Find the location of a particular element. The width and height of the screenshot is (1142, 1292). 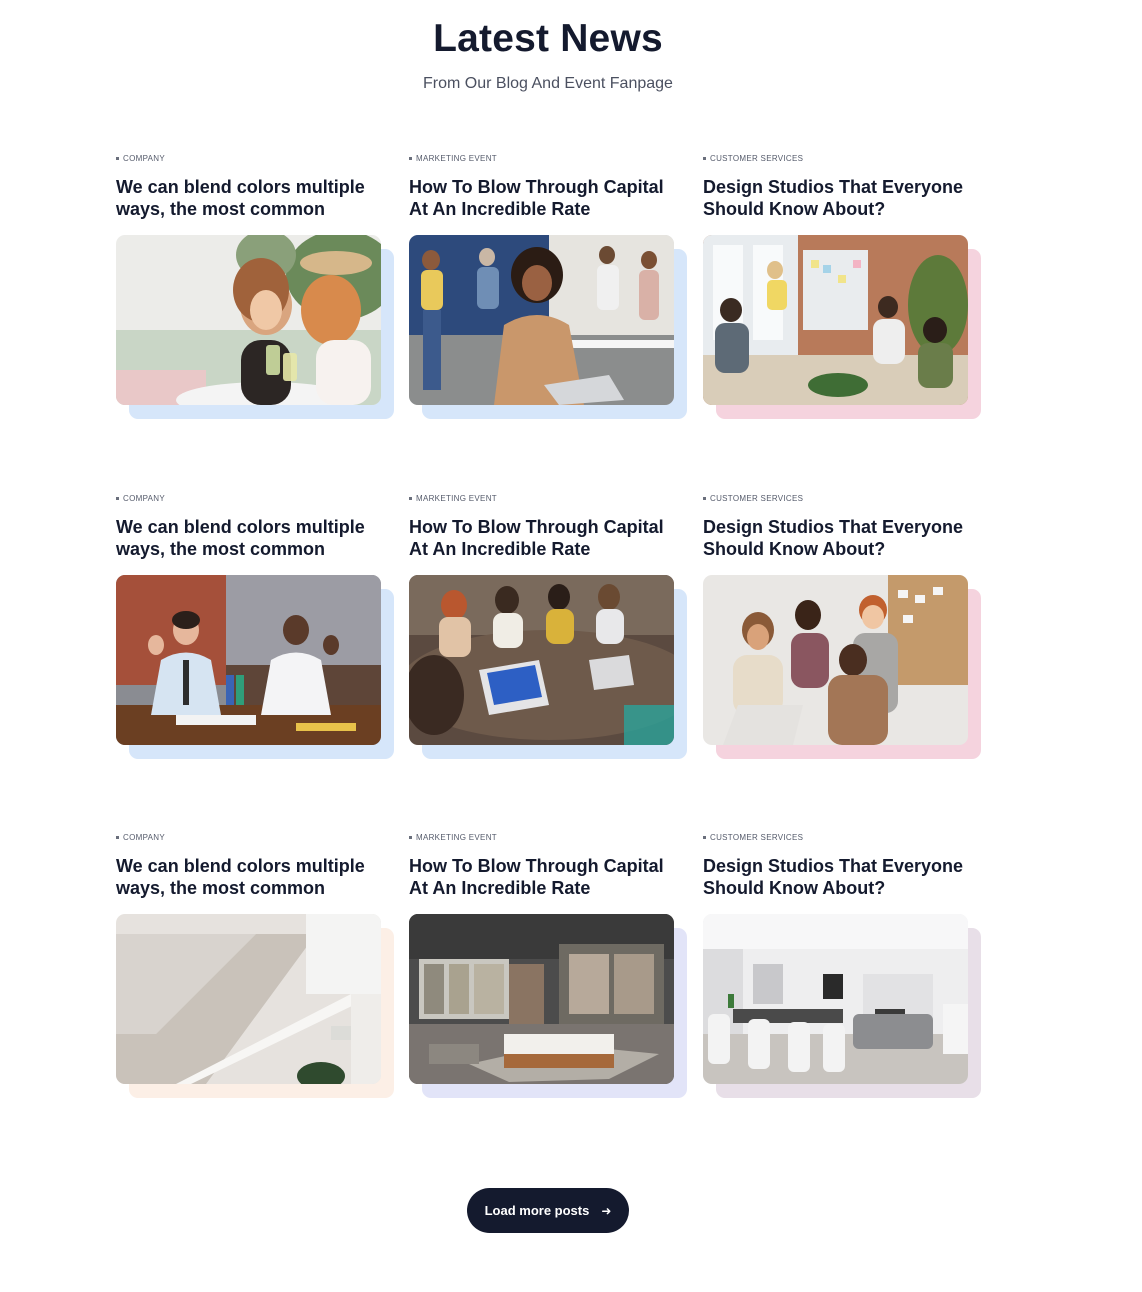

page-title: Latest News is located at coordinates (548, 38).